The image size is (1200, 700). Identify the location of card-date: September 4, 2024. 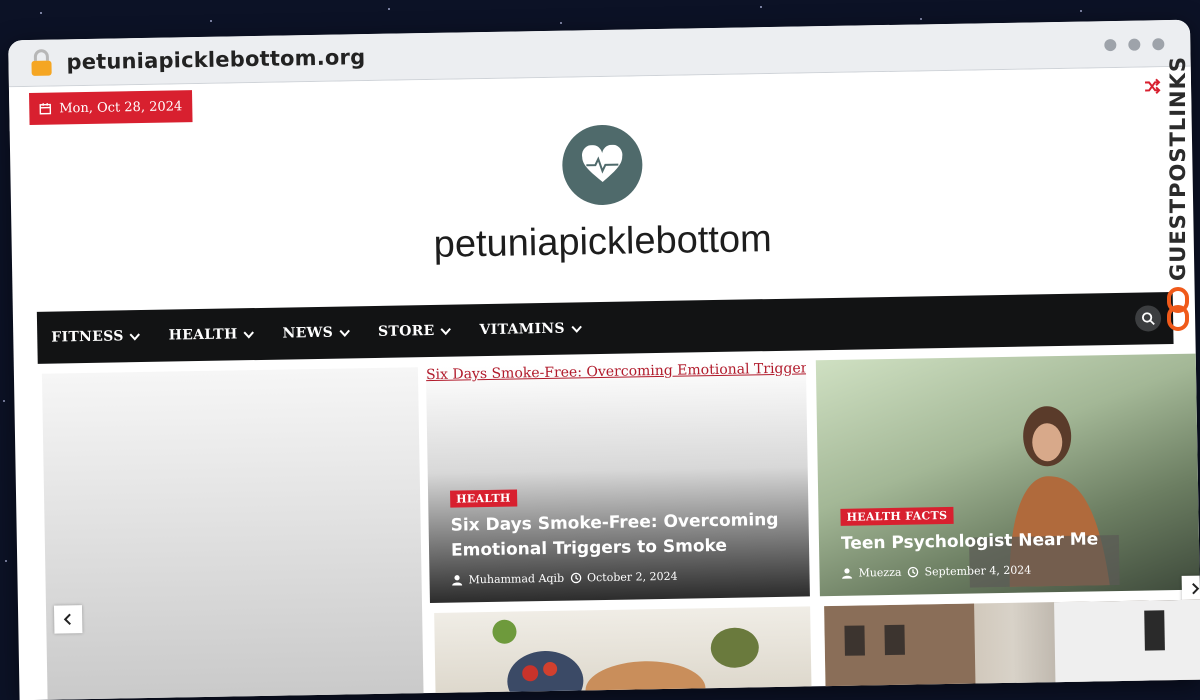
(977, 571).